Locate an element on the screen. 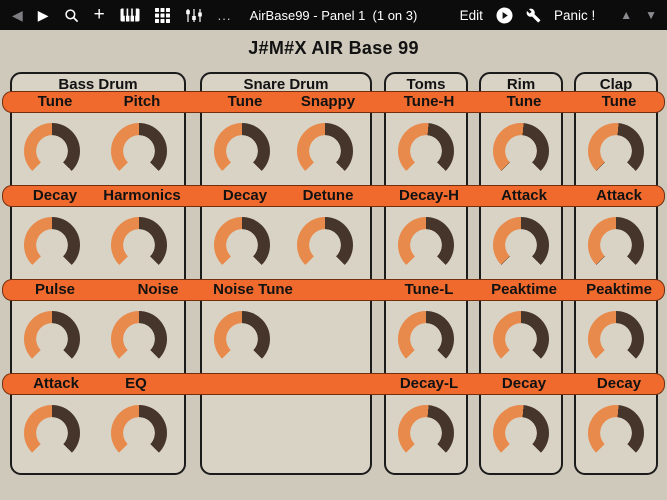 Image resolution: width=667 pixels, height=500 pixels. toms-tune-l-knob is located at coordinates (426, 339).